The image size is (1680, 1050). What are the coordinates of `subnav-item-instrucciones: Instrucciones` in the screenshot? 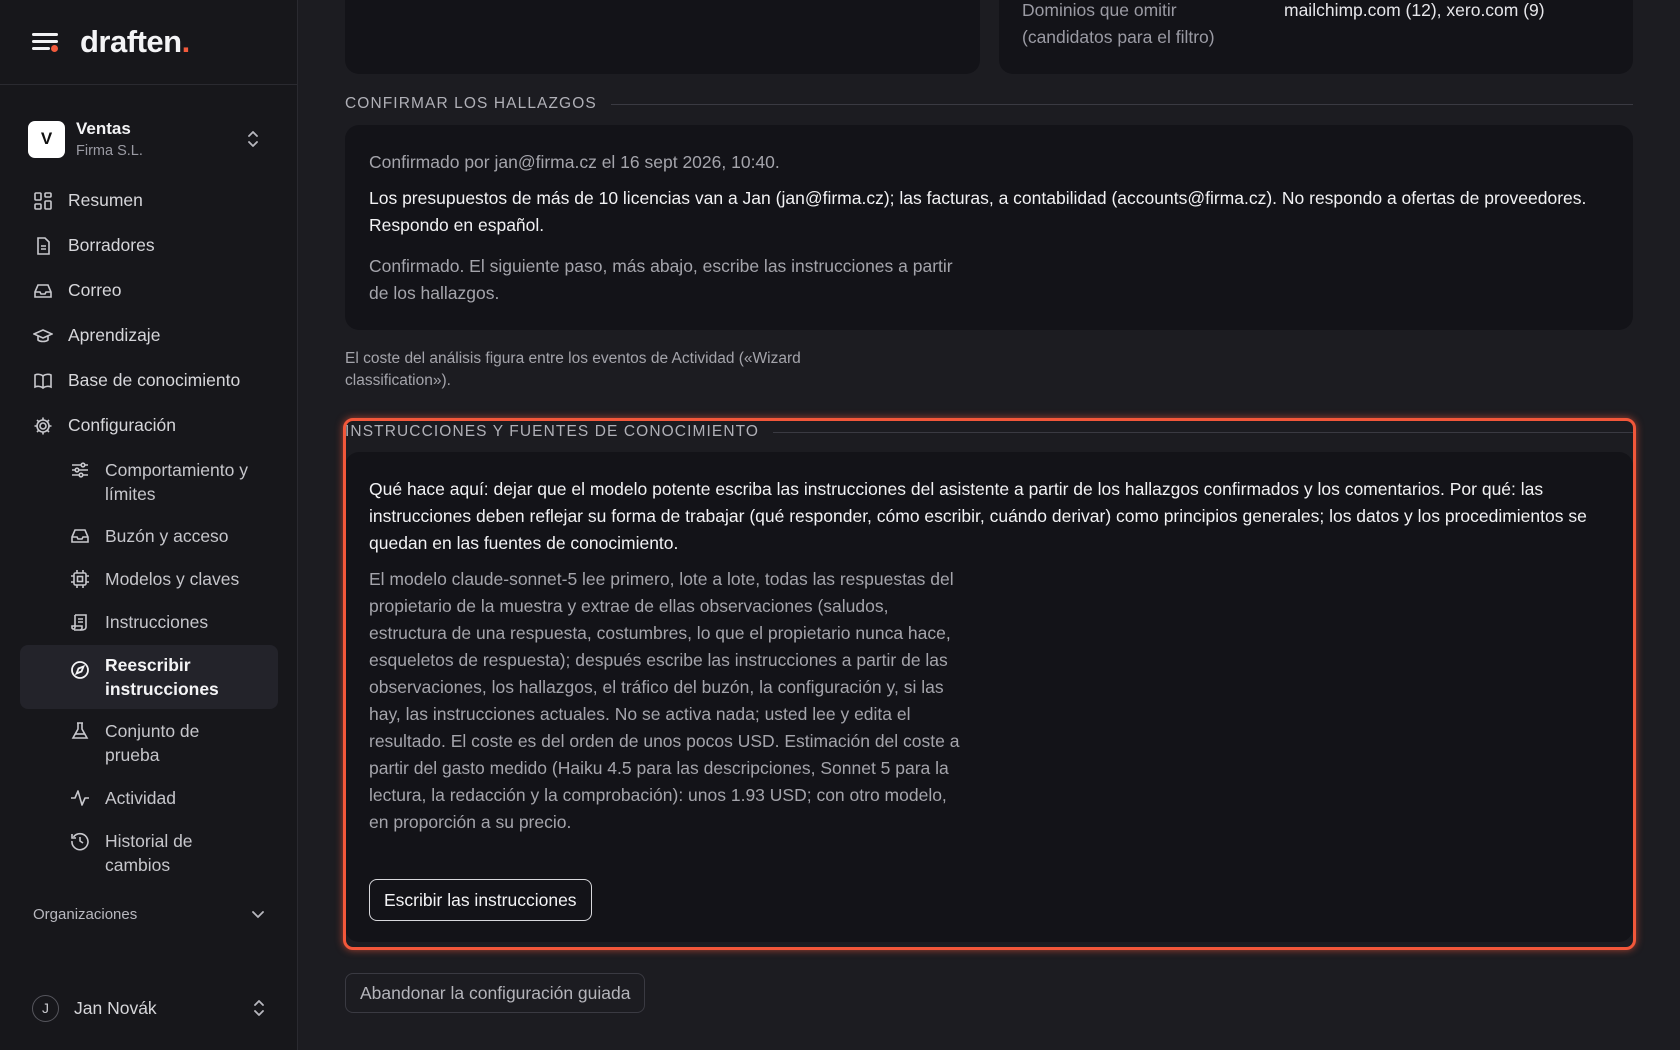 It's located at (139, 622).